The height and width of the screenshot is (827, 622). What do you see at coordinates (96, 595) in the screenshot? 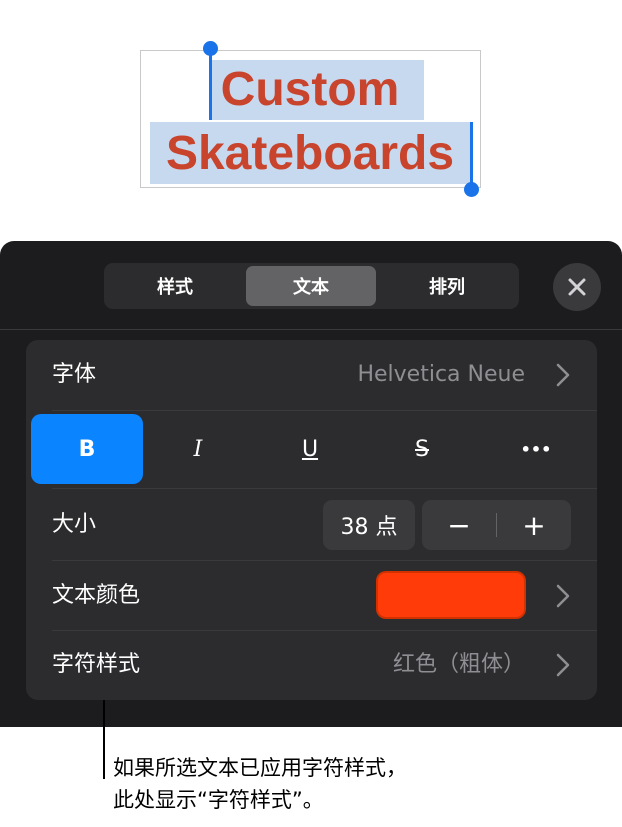
I see `text-color-label: 文本颜色` at bounding box center [96, 595].